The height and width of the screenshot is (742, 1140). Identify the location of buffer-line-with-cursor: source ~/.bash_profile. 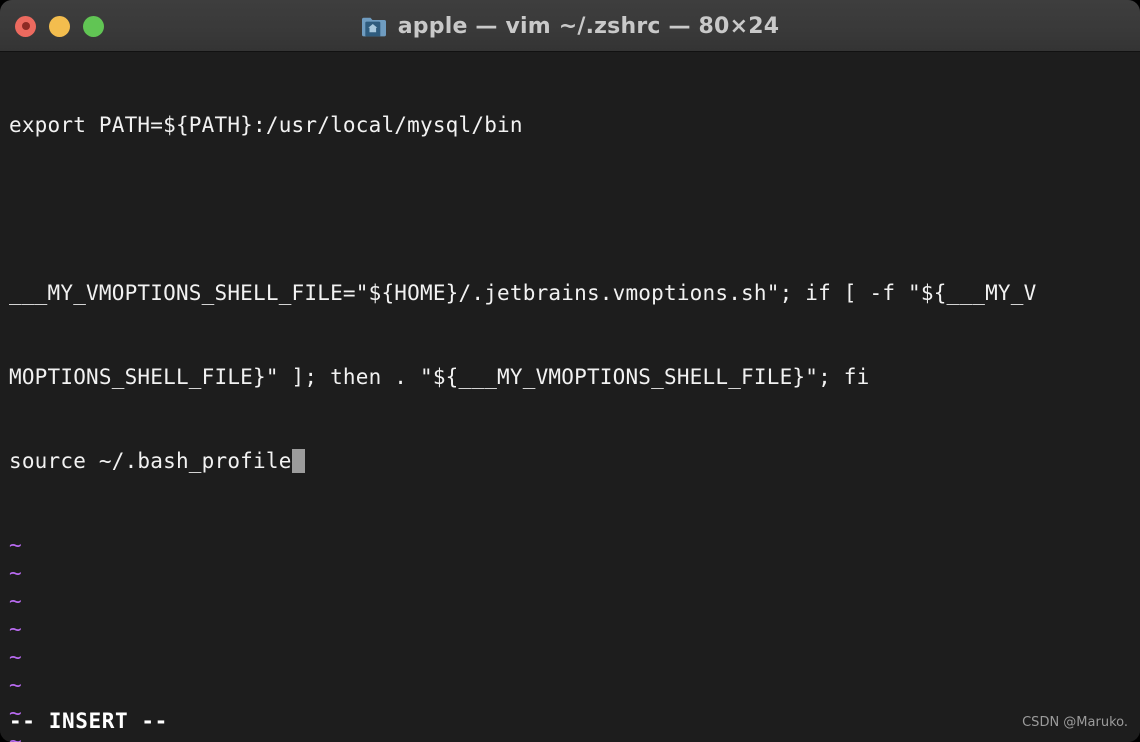
(574, 461).